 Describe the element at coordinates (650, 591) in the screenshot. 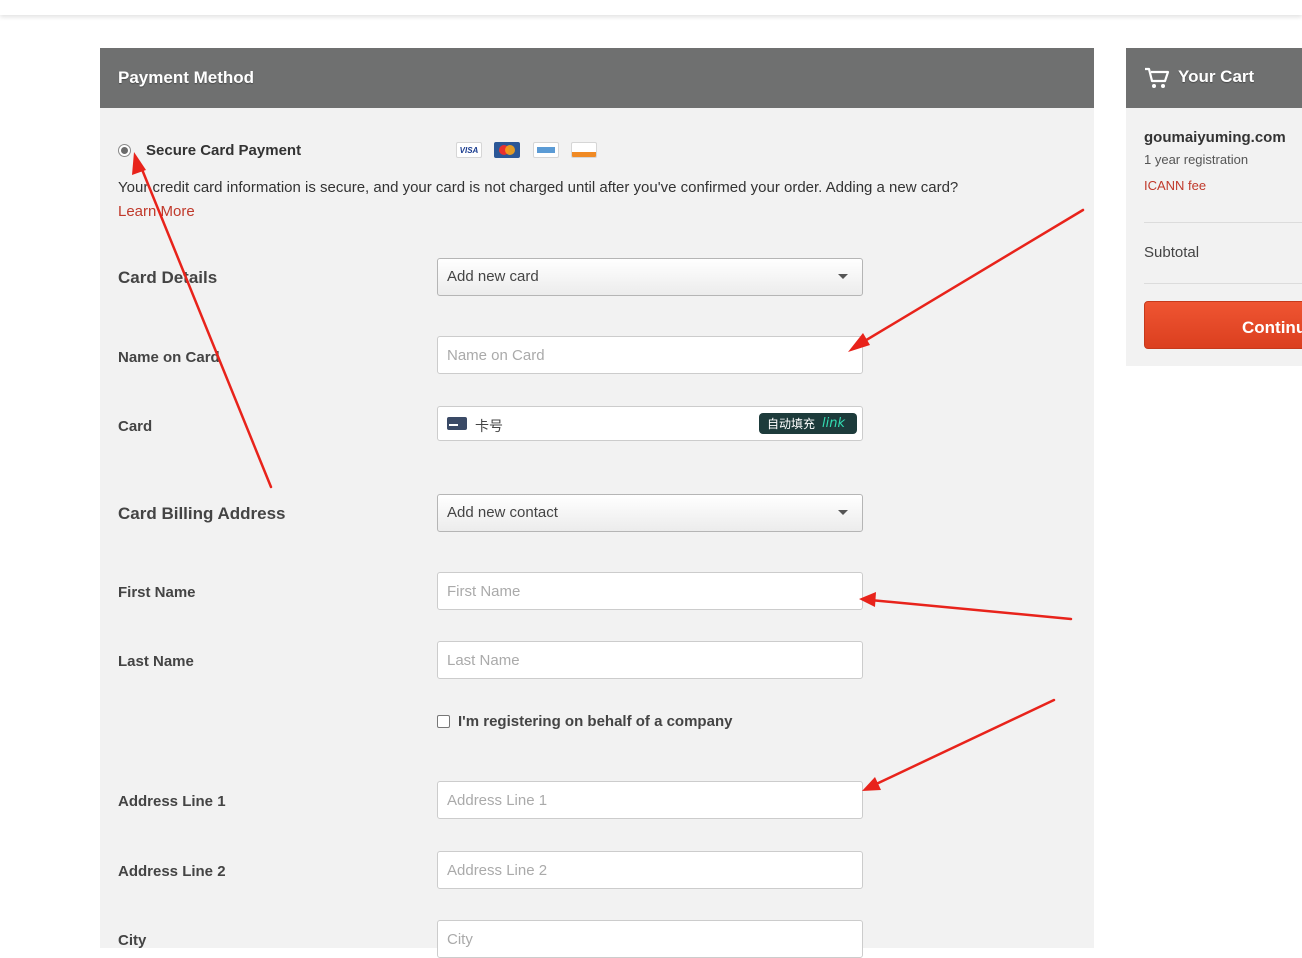

I see `first-name-input` at that location.